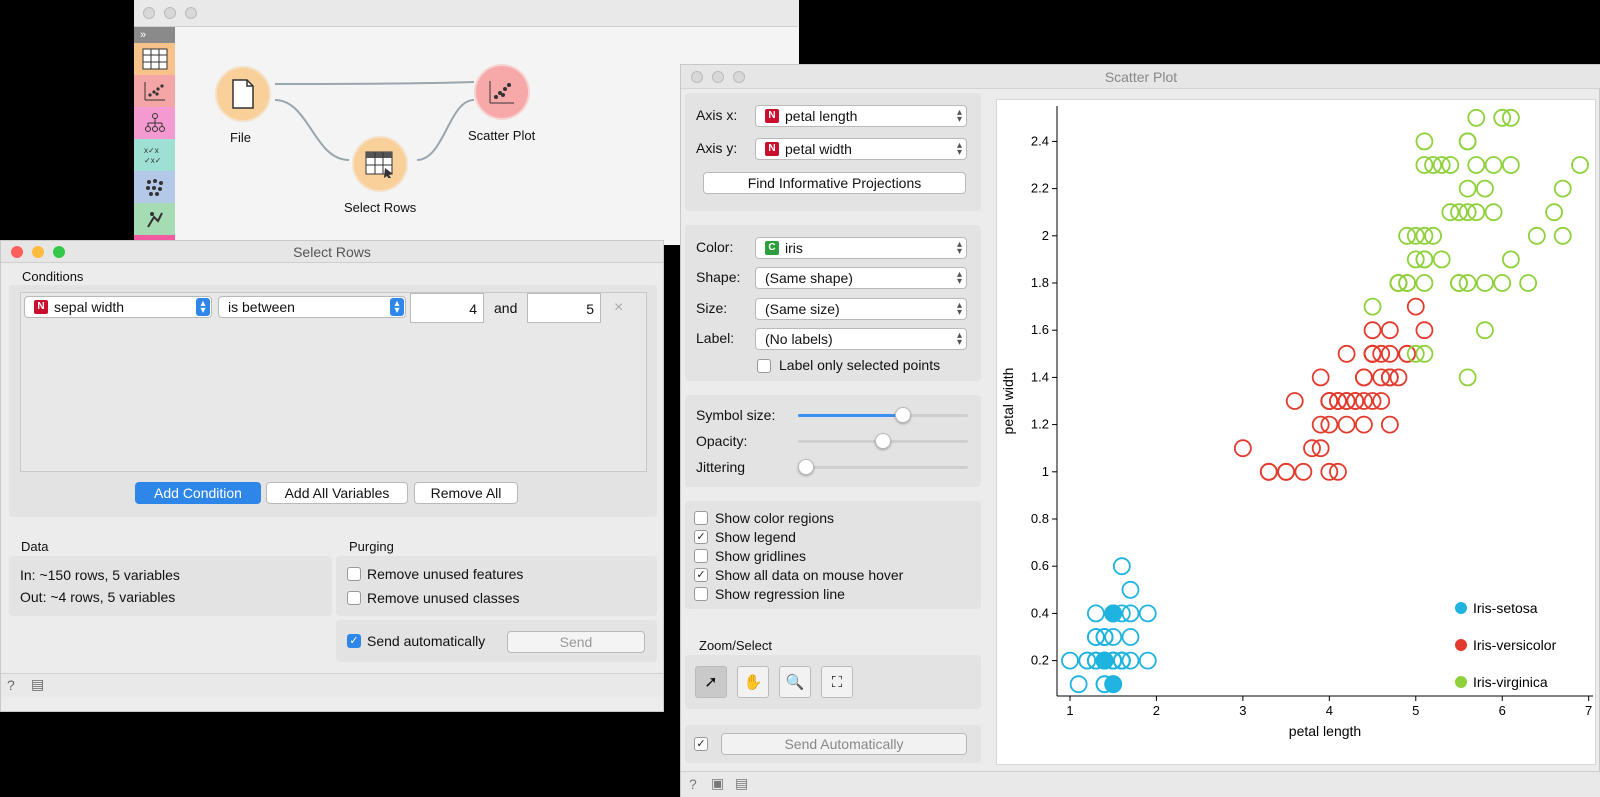  I want to click on file-node, so click(243, 94).